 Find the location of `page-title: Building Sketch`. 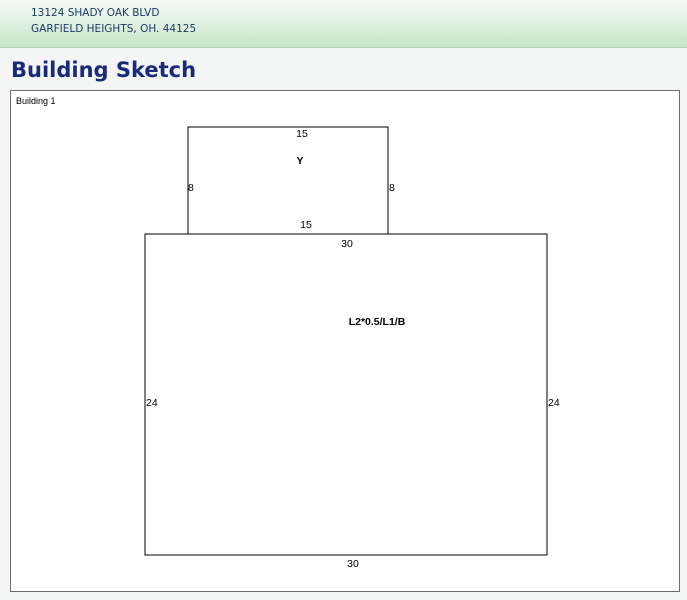

page-title: Building Sketch is located at coordinates (104, 70).